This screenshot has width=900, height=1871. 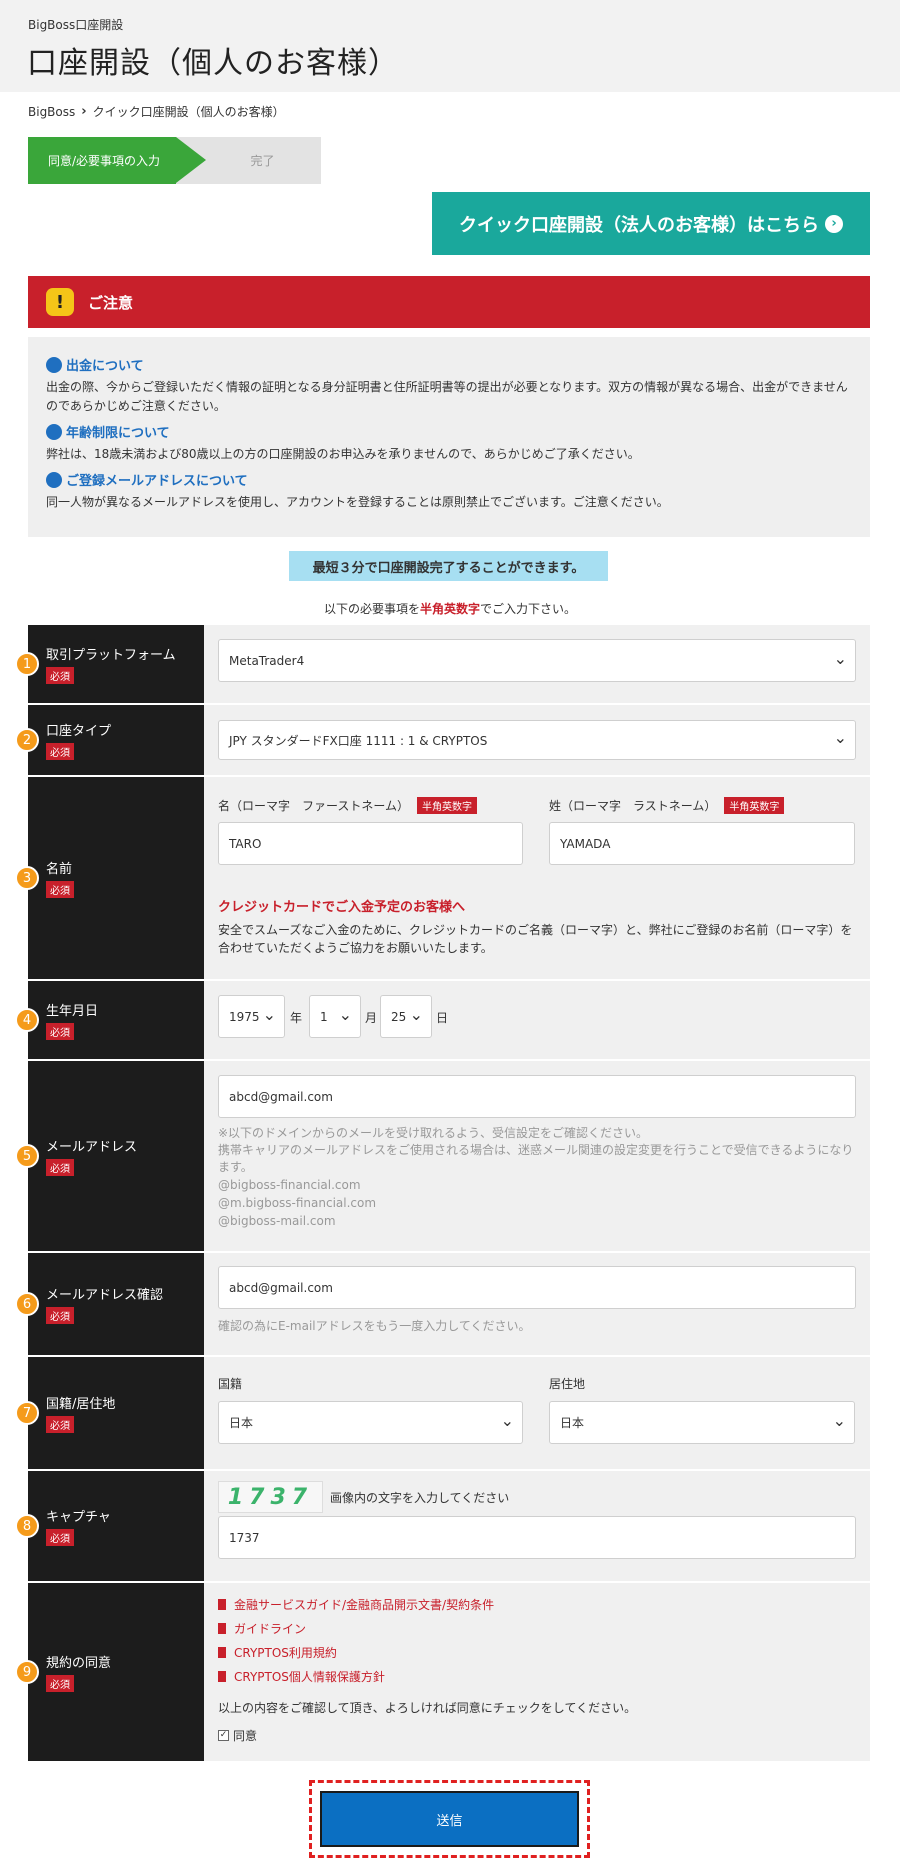 What do you see at coordinates (289, 1185) in the screenshot?
I see `email-domain: @bigboss-financial.com` at bounding box center [289, 1185].